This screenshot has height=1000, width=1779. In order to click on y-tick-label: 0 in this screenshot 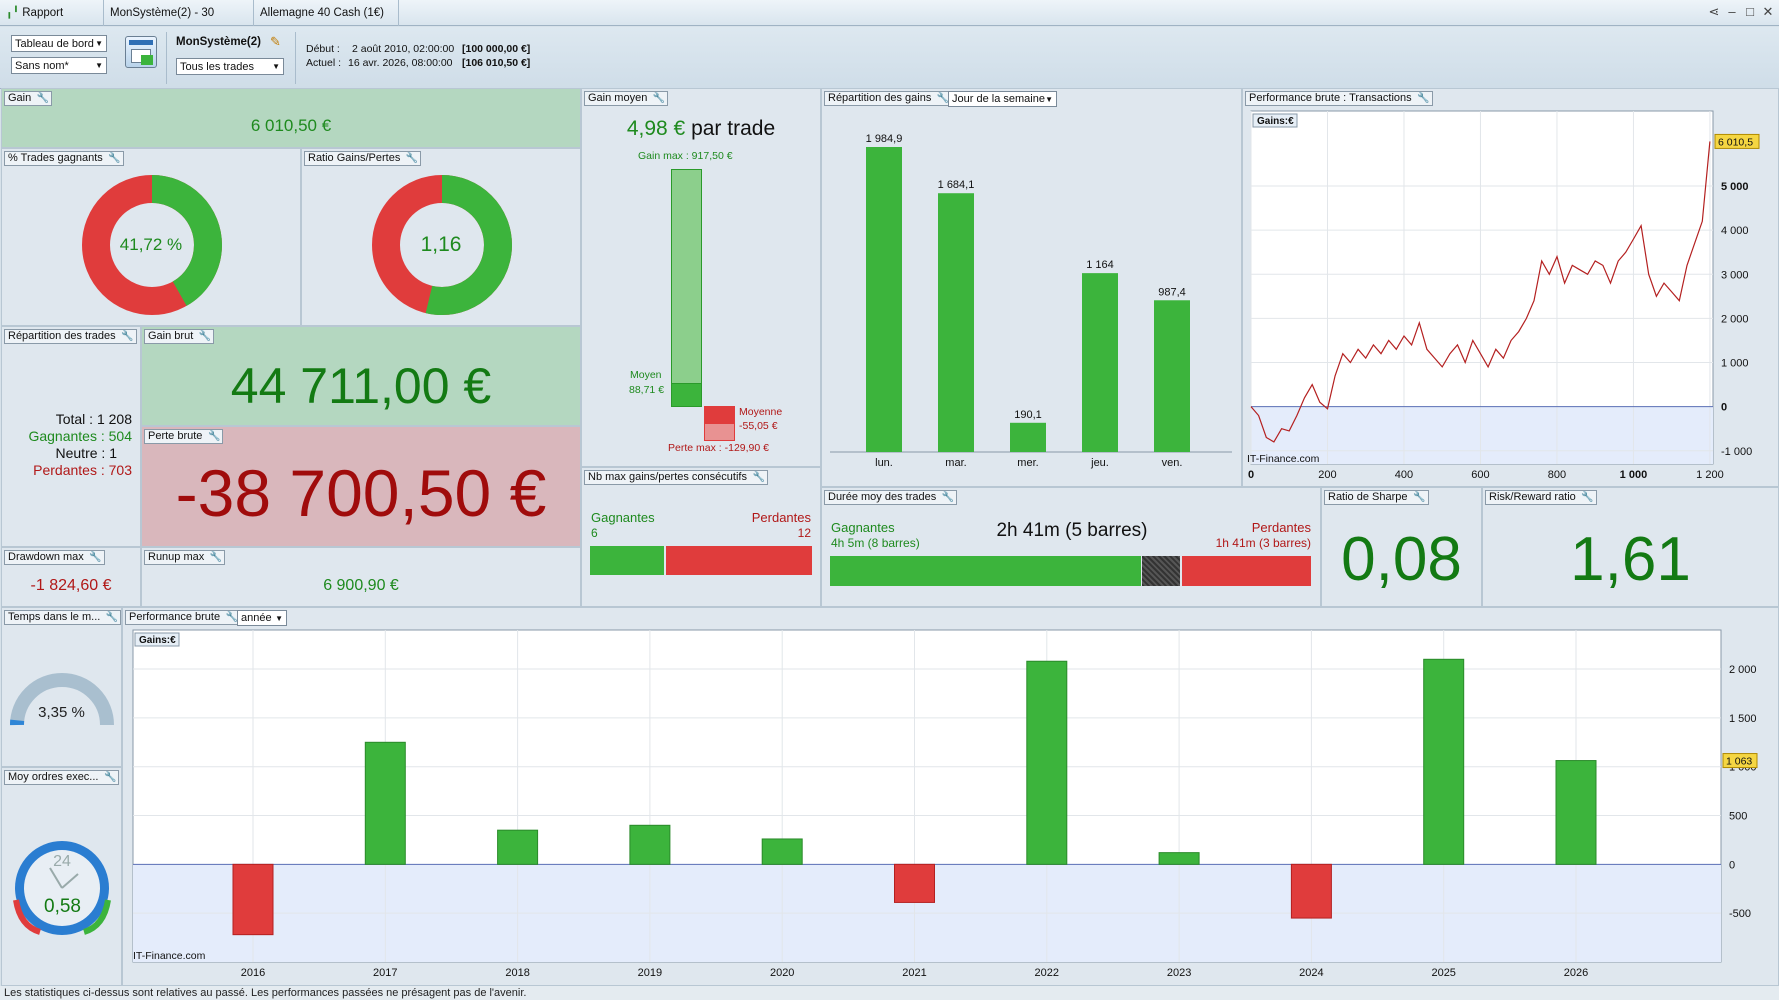, I will do `click(1732, 865)`.